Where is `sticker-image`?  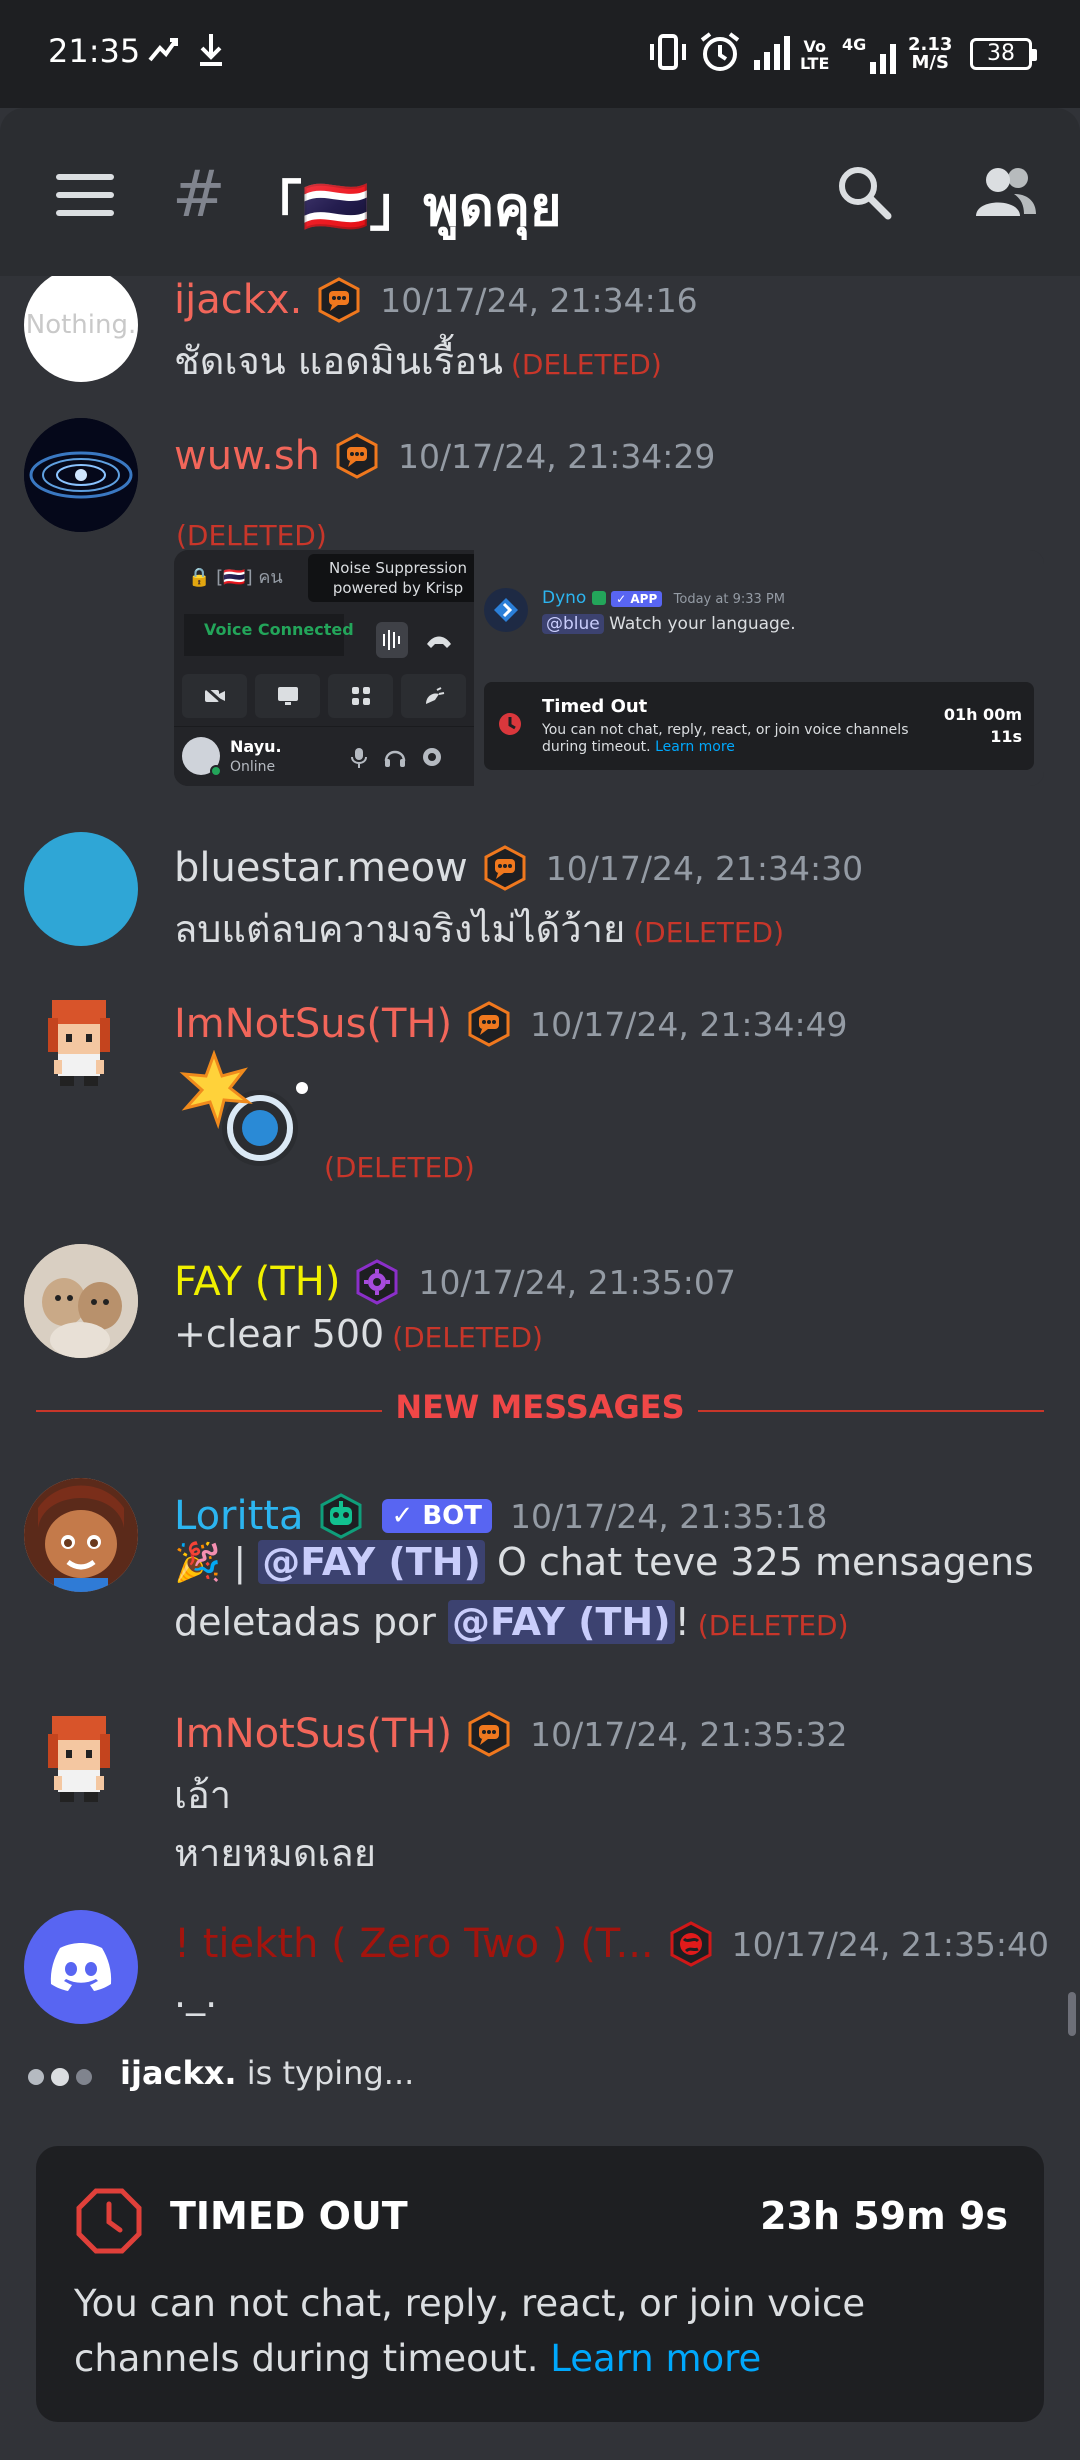 sticker-image is located at coordinates (247, 1111).